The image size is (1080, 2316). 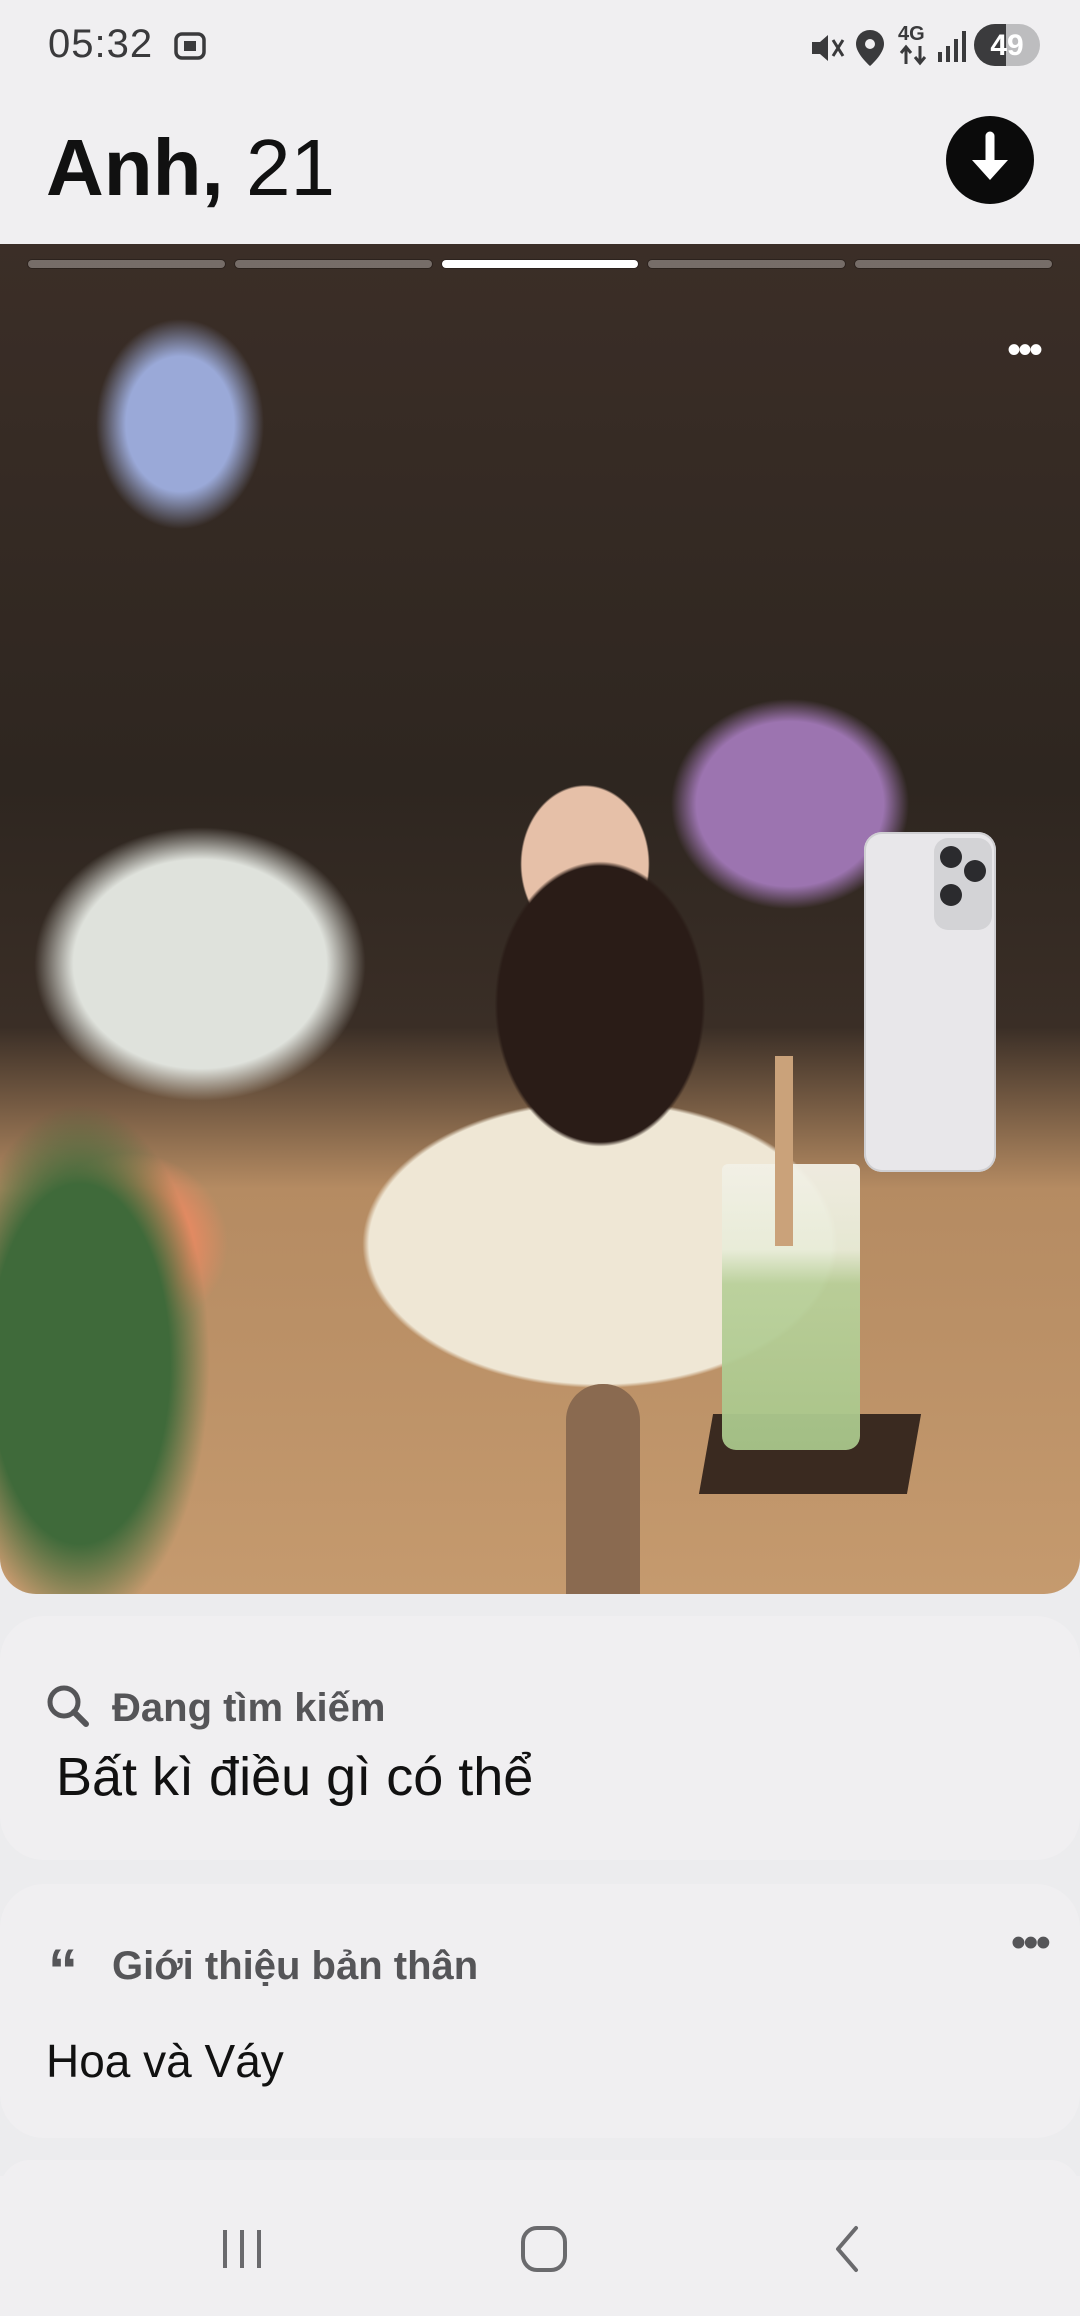 I want to click on status-bar: 05:32 4G 49, so click(x=540, y=48).